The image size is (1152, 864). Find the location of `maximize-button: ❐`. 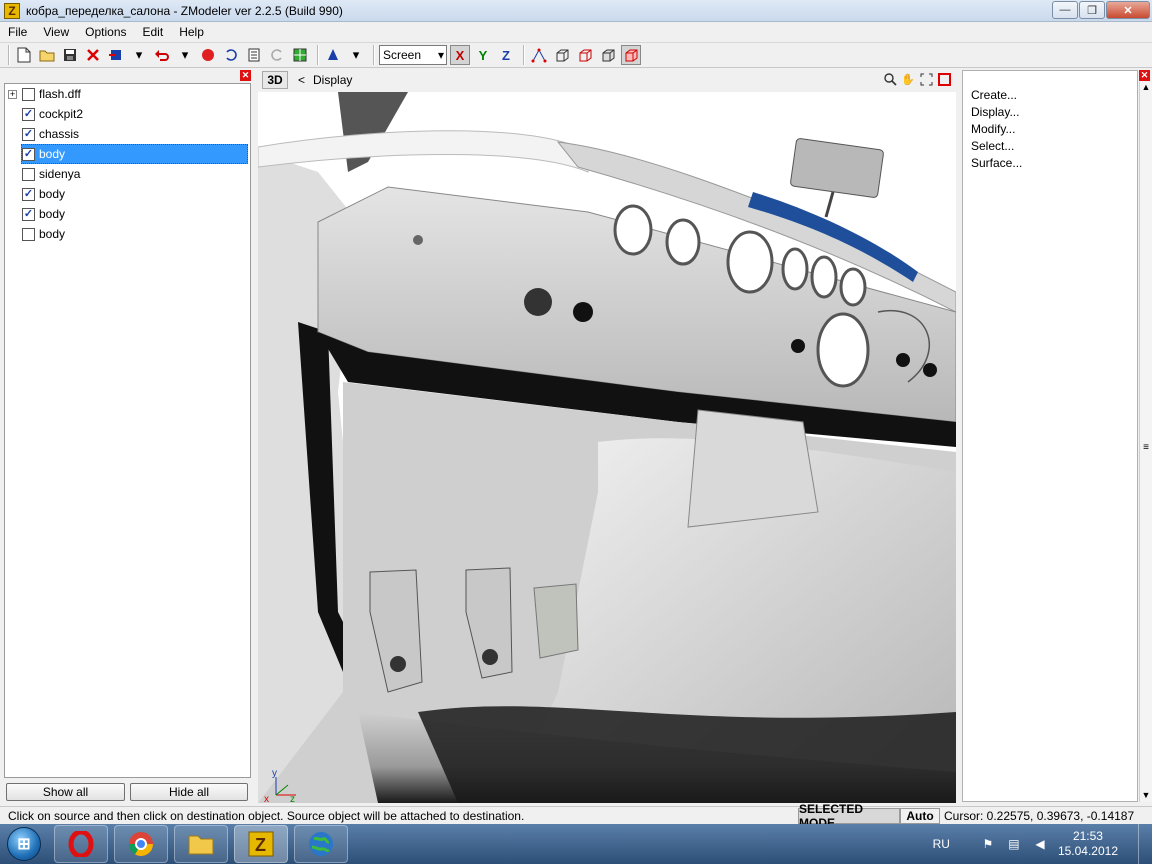

maximize-button: ❐ is located at coordinates (1092, 10).